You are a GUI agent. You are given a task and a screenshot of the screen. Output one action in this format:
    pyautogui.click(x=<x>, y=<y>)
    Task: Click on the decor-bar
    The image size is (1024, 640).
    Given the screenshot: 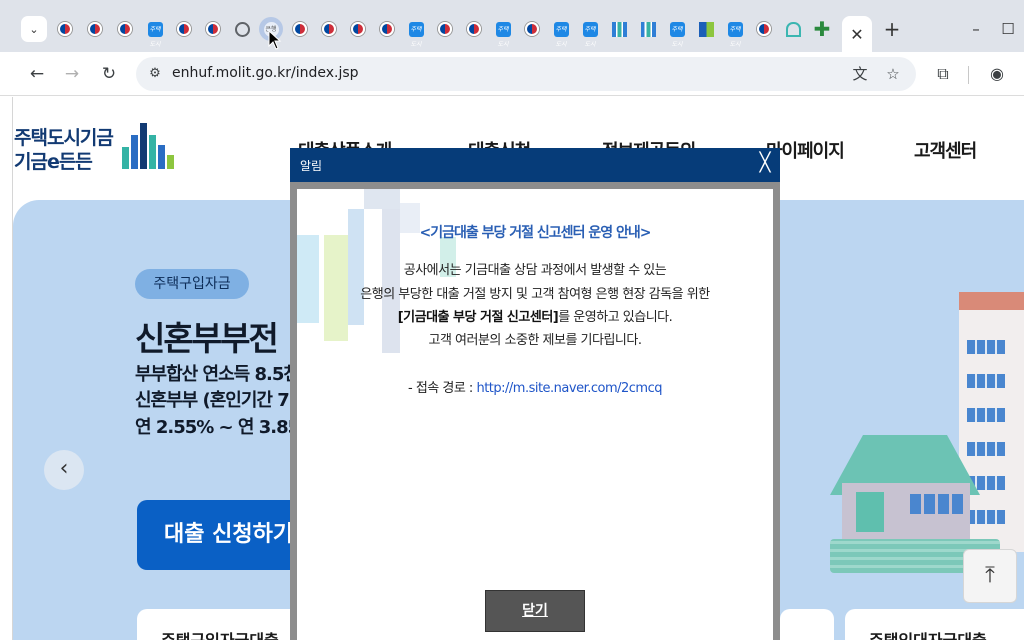 What is the action you would take?
    pyautogui.click(x=382, y=199)
    